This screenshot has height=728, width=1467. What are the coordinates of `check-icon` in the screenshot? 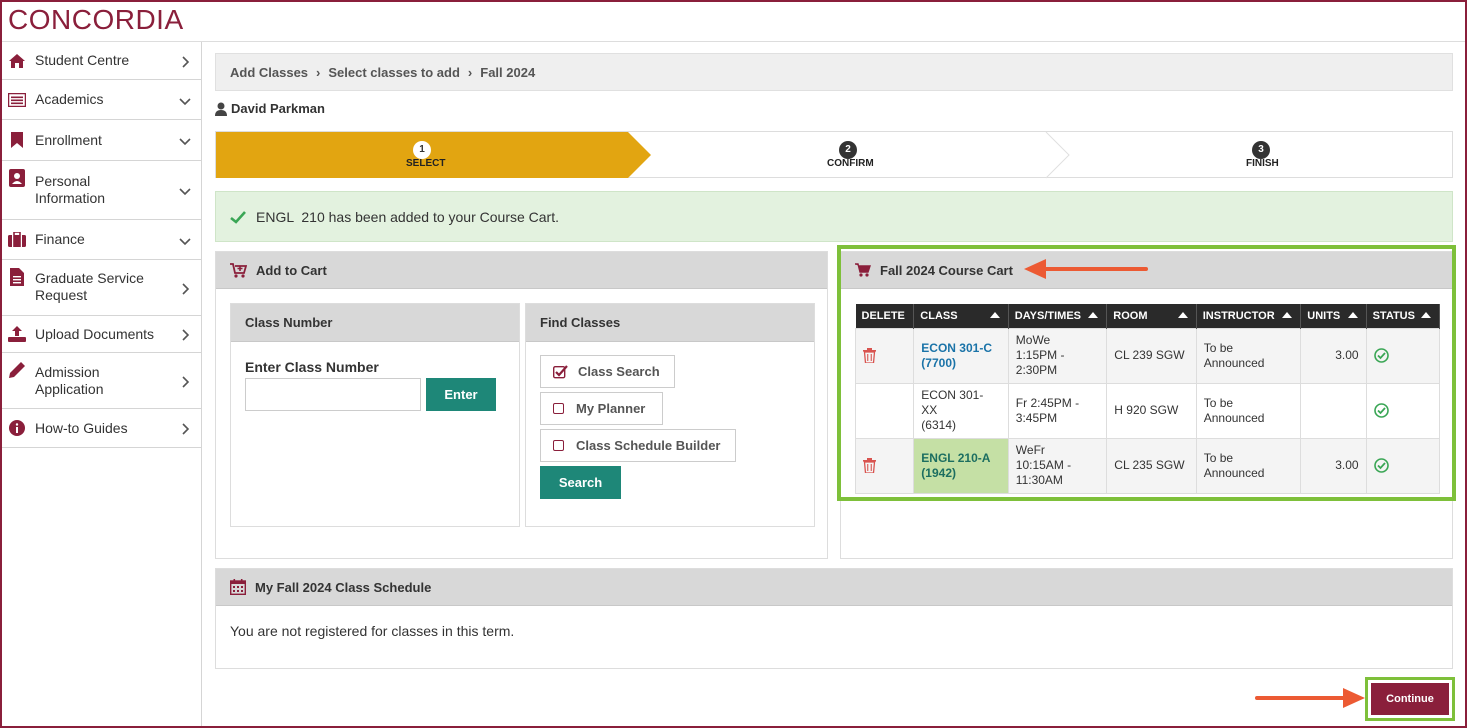 It's located at (238, 217).